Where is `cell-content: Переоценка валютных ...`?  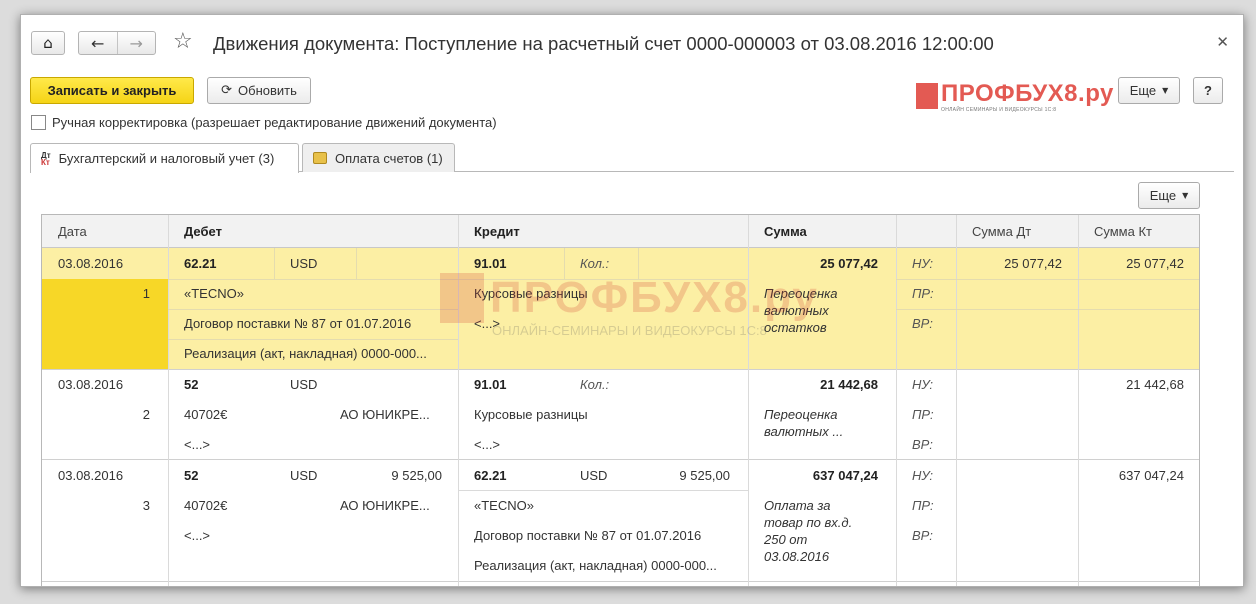
cell-content: Переоценка валютных ... is located at coordinates (804, 423).